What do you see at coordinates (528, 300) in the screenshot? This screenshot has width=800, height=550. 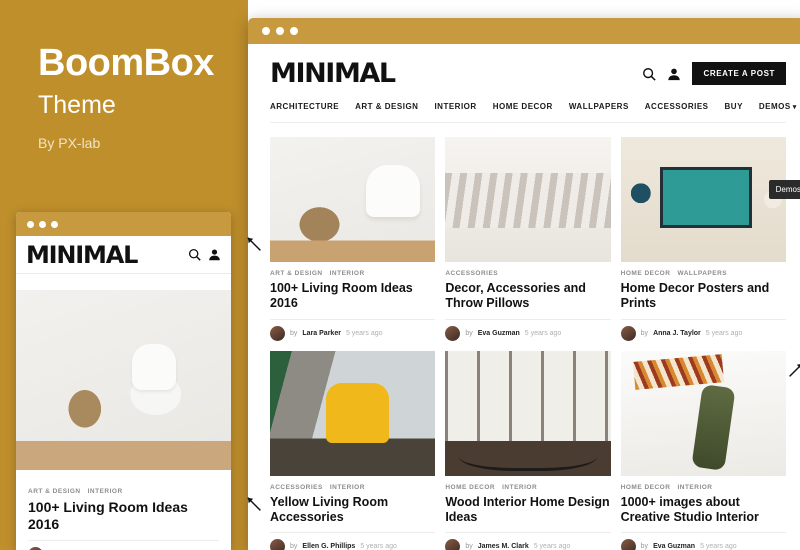 I see `post-title: Decor, Accessories and Throw Pillows` at bounding box center [528, 300].